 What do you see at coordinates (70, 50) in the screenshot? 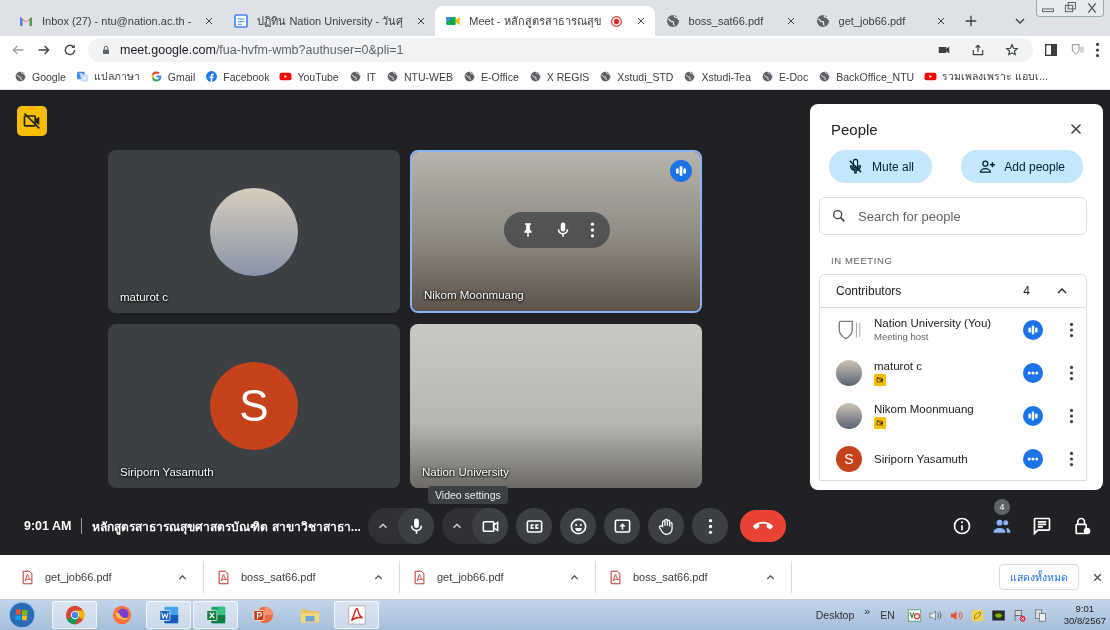
I see `reload-icon` at bounding box center [70, 50].